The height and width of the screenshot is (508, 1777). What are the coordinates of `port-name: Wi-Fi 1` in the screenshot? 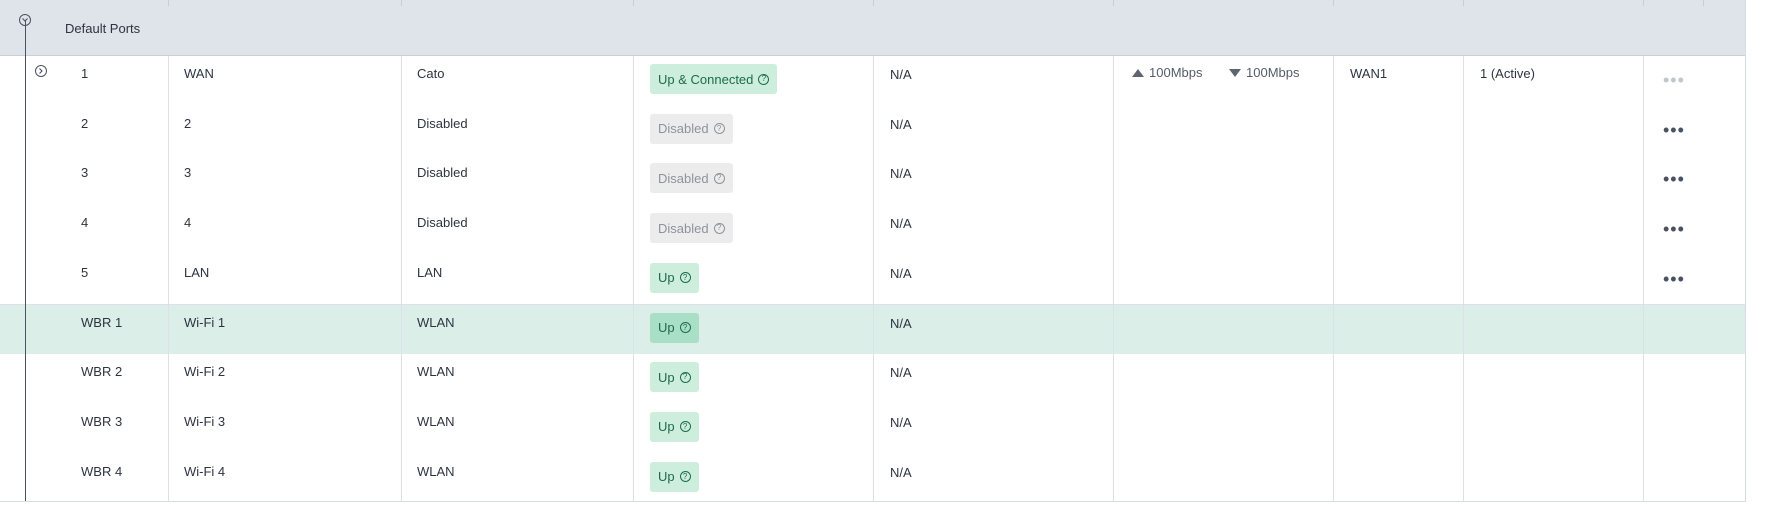 It's located at (205, 322).